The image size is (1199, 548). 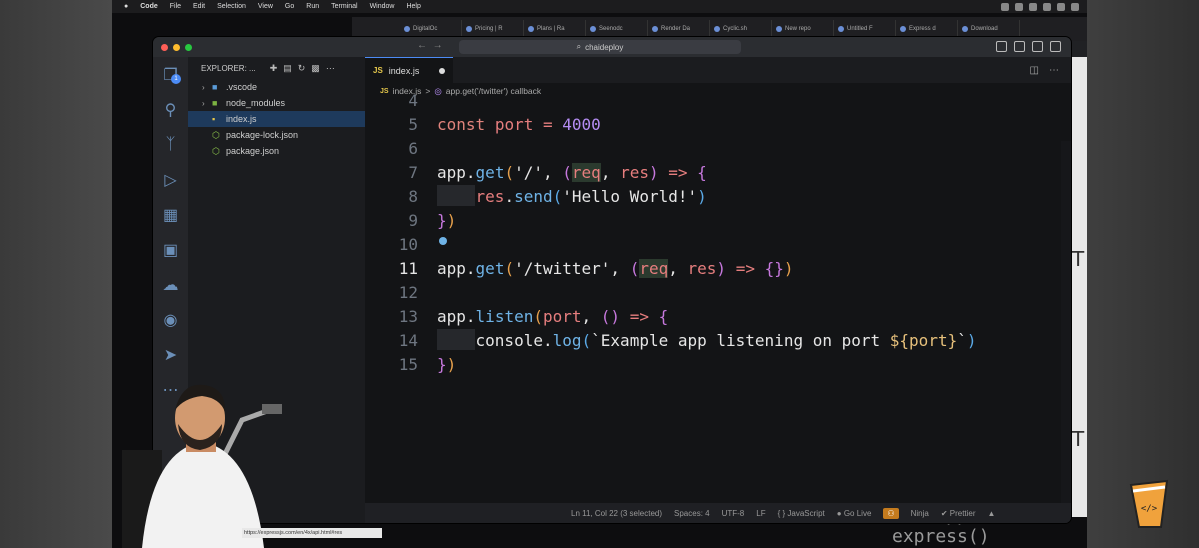 I want to click on menu-help: Help, so click(x=413, y=6).